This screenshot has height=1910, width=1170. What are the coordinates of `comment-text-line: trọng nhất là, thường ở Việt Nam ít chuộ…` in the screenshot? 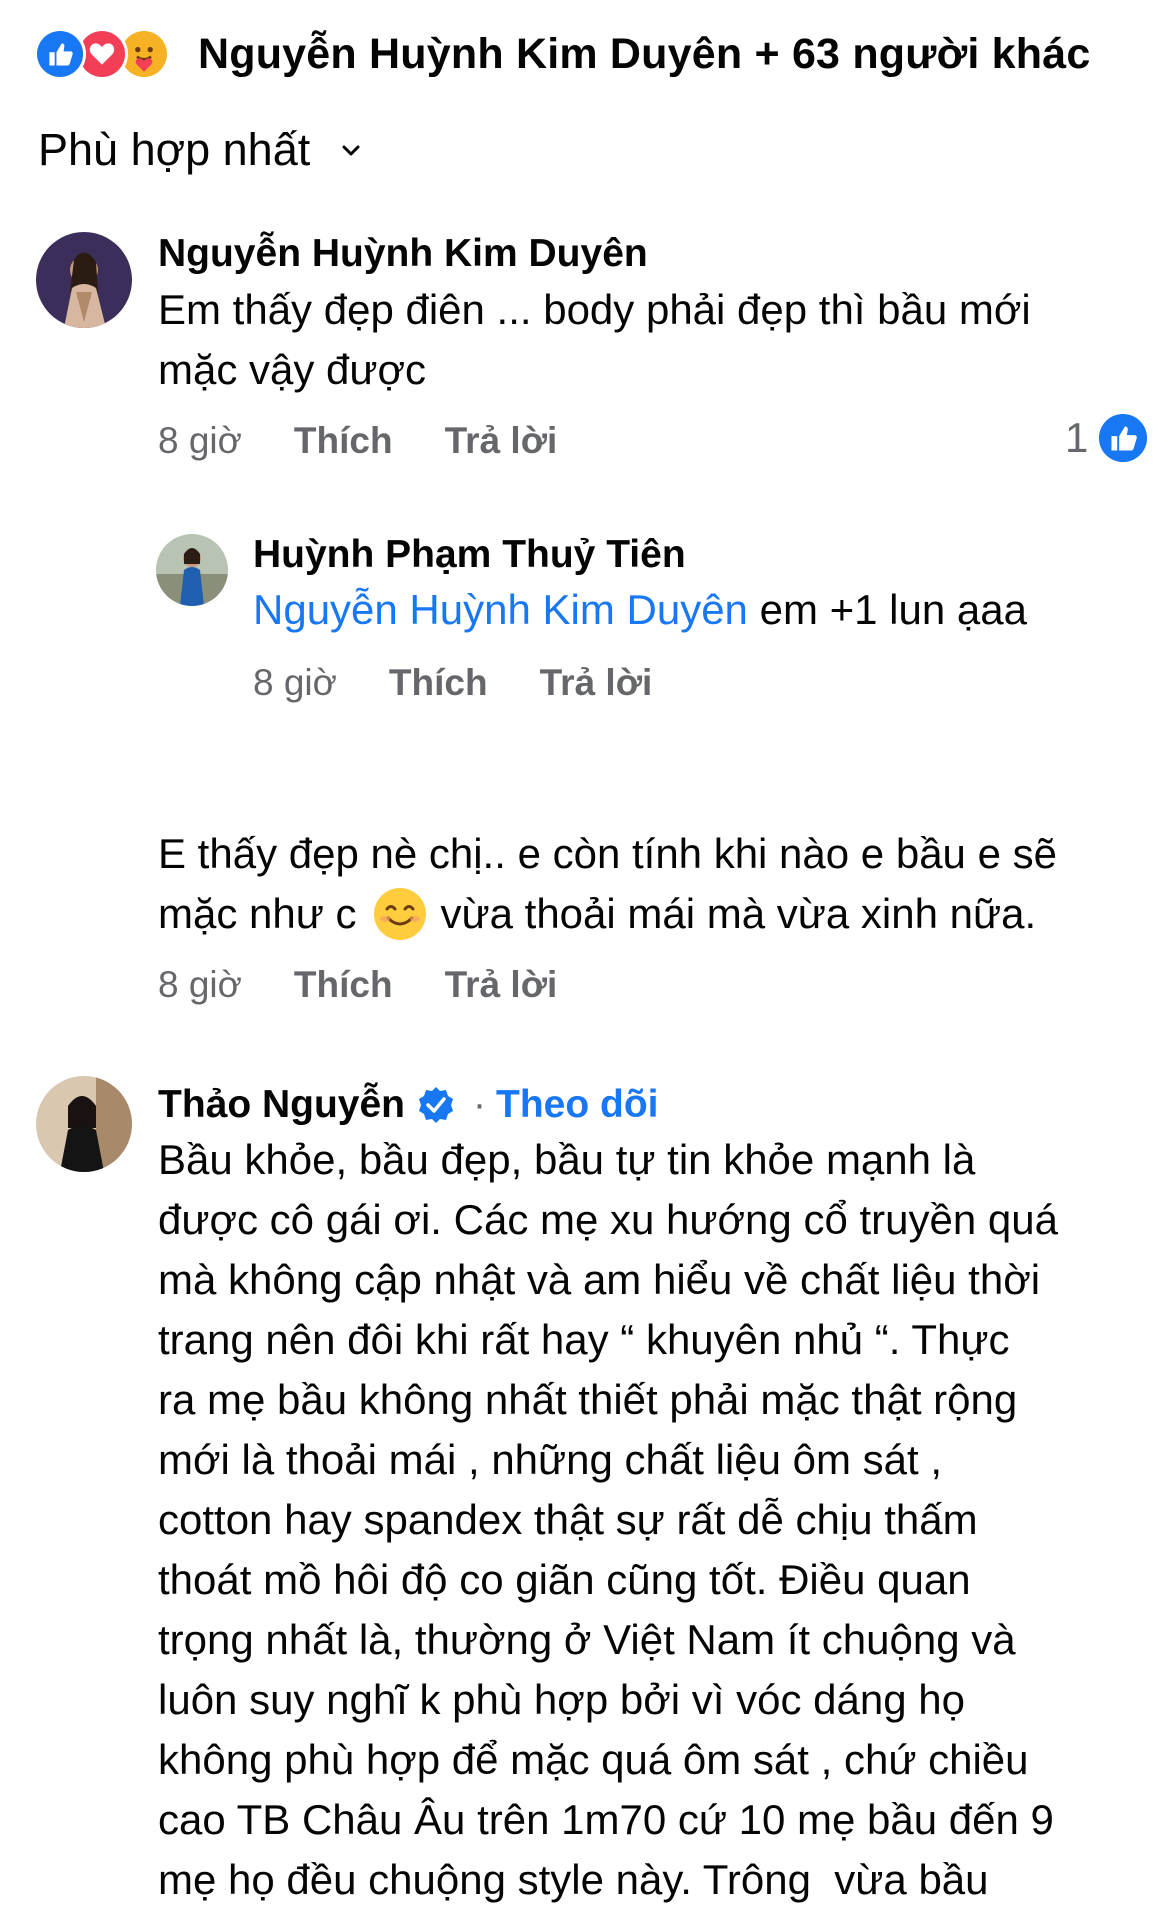 It's located at (587, 1639).